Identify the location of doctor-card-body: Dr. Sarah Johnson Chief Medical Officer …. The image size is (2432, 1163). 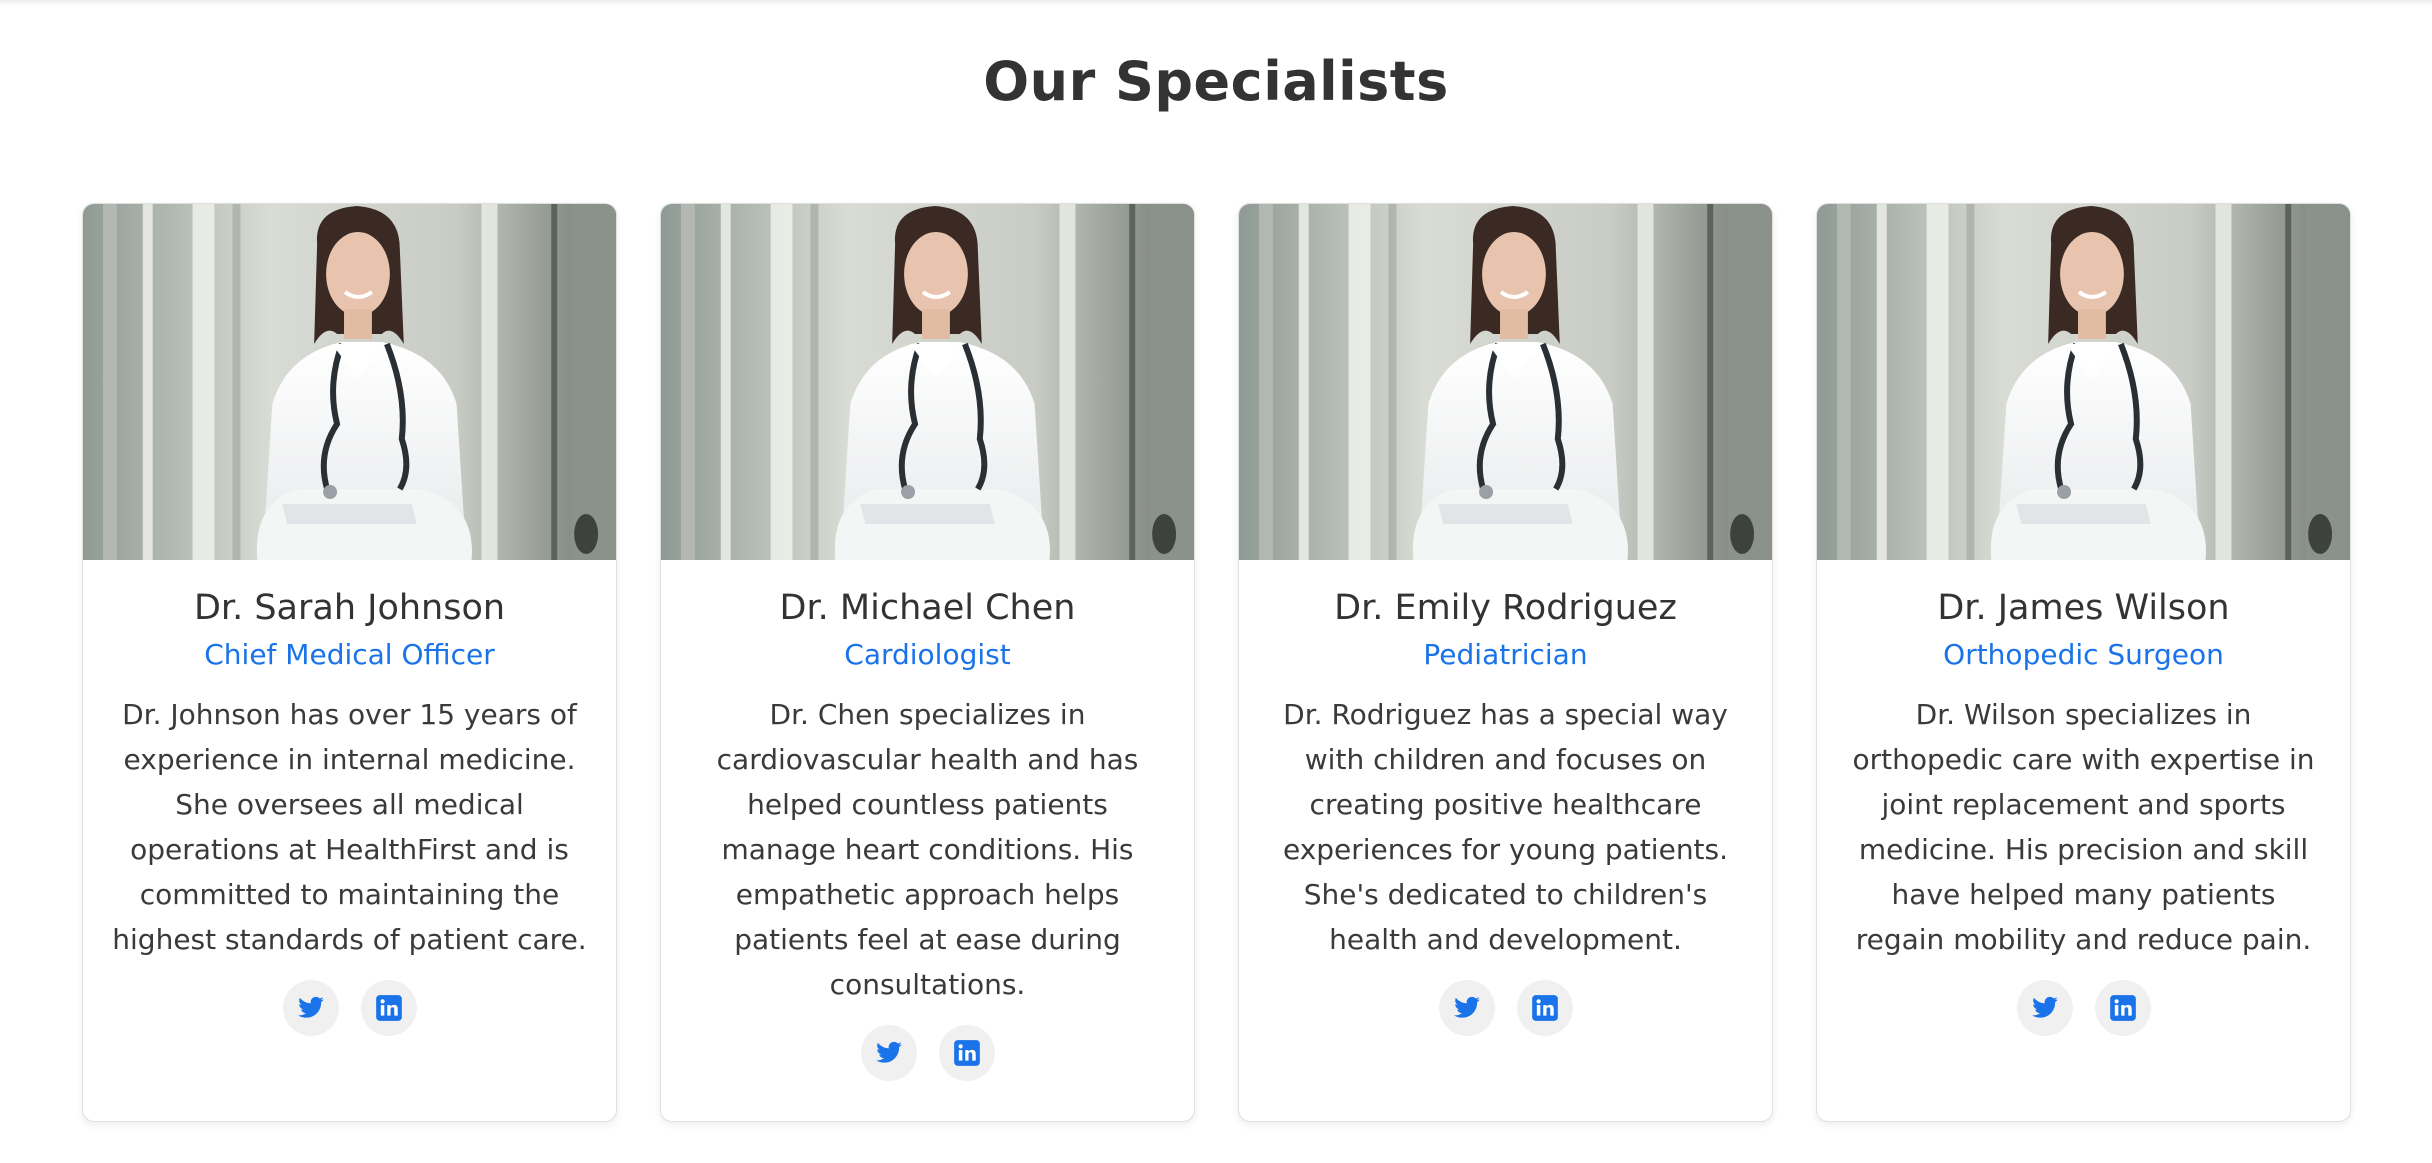
(349, 811).